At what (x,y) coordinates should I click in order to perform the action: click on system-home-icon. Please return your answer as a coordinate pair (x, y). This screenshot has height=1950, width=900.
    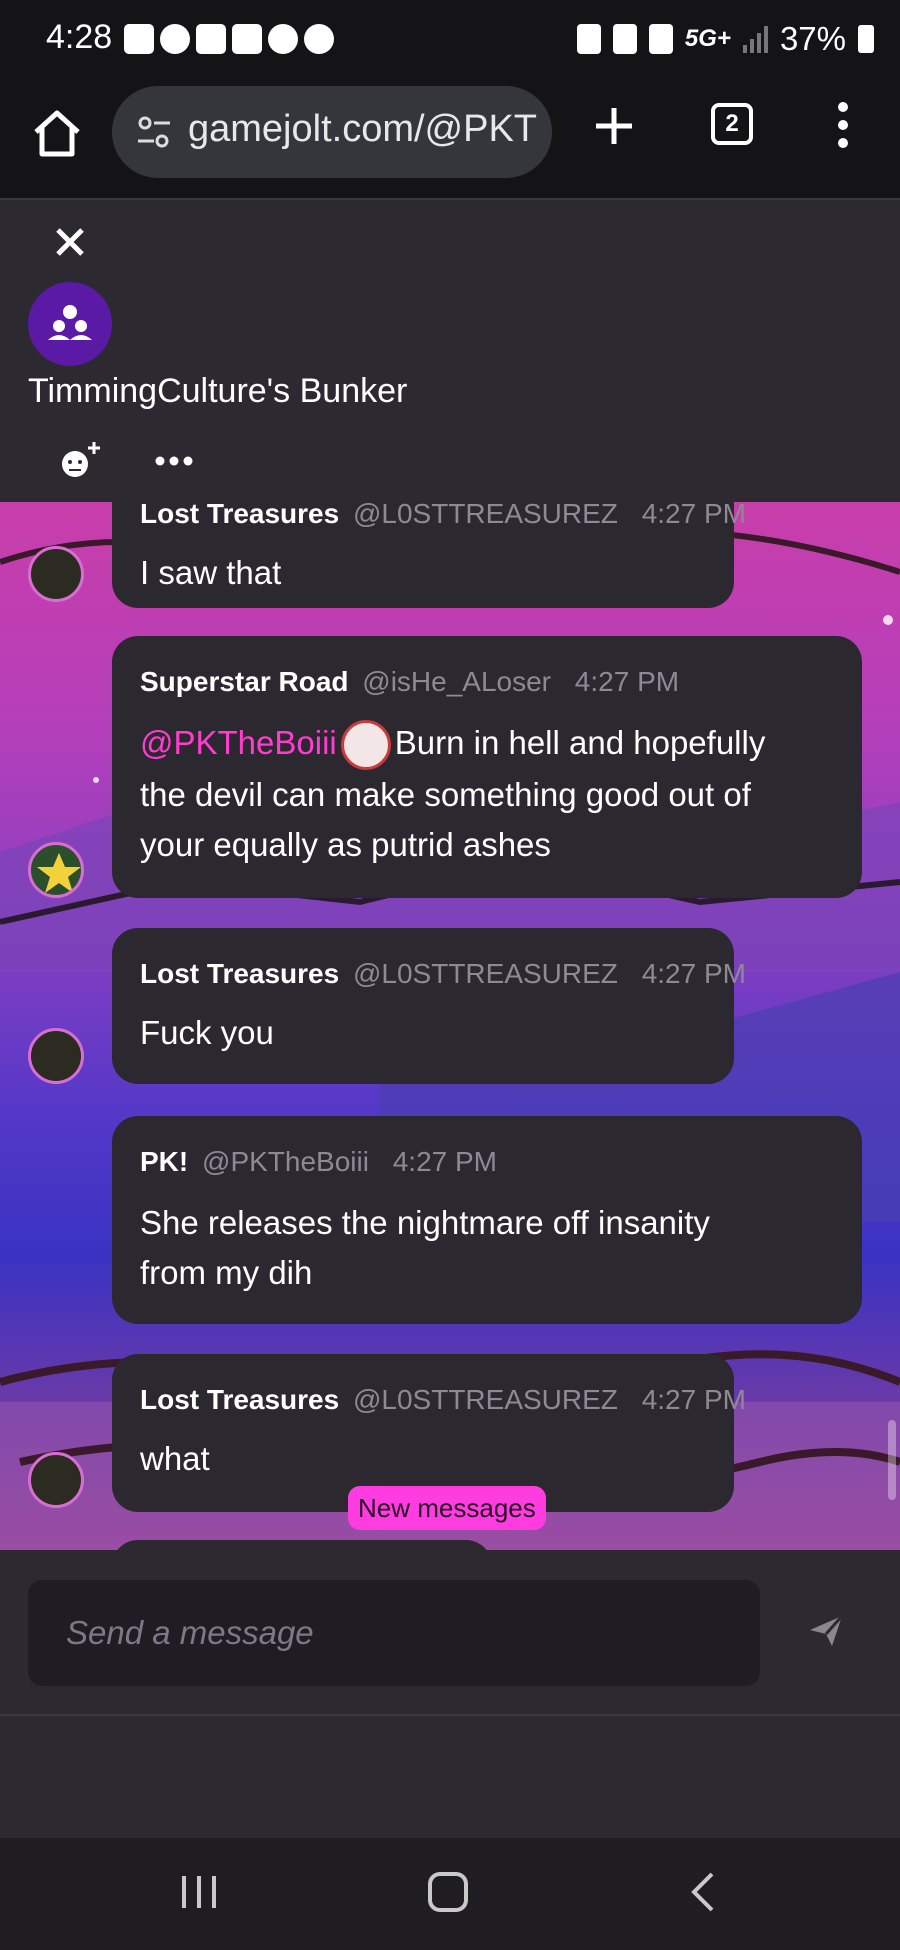
    Looking at the image, I should click on (448, 1892).